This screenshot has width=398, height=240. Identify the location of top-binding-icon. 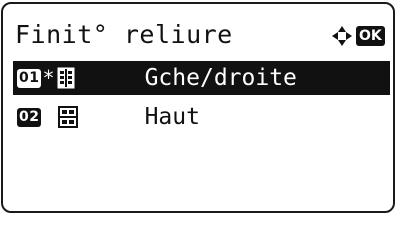
(98, 117).